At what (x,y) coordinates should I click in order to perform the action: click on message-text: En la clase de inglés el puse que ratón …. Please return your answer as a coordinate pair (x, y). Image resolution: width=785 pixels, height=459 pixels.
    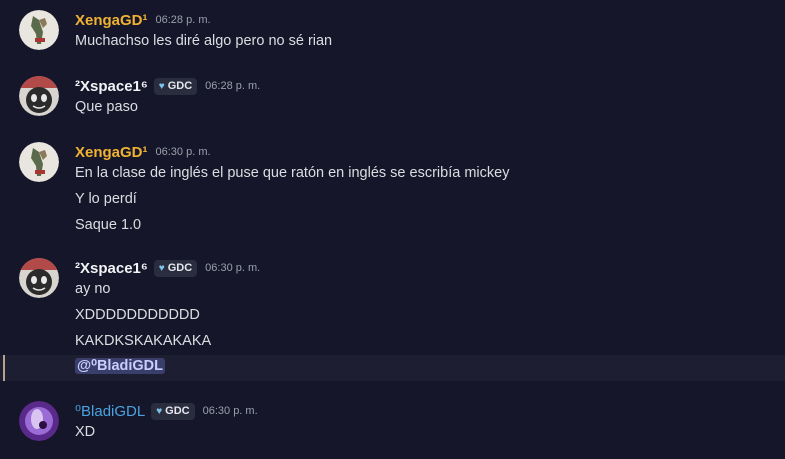
    Looking at the image, I should click on (292, 173).